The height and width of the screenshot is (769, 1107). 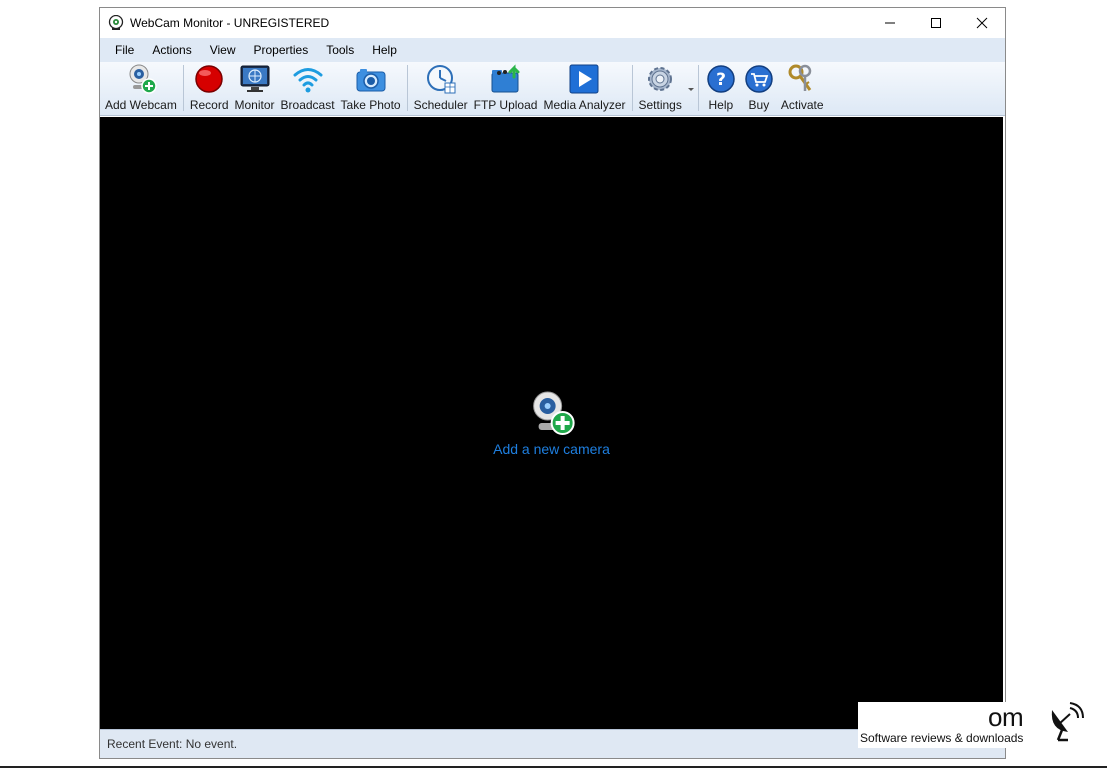 What do you see at coordinates (505, 105) in the screenshot?
I see `ftp-upload-label: FTP Upload` at bounding box center [505, 105].